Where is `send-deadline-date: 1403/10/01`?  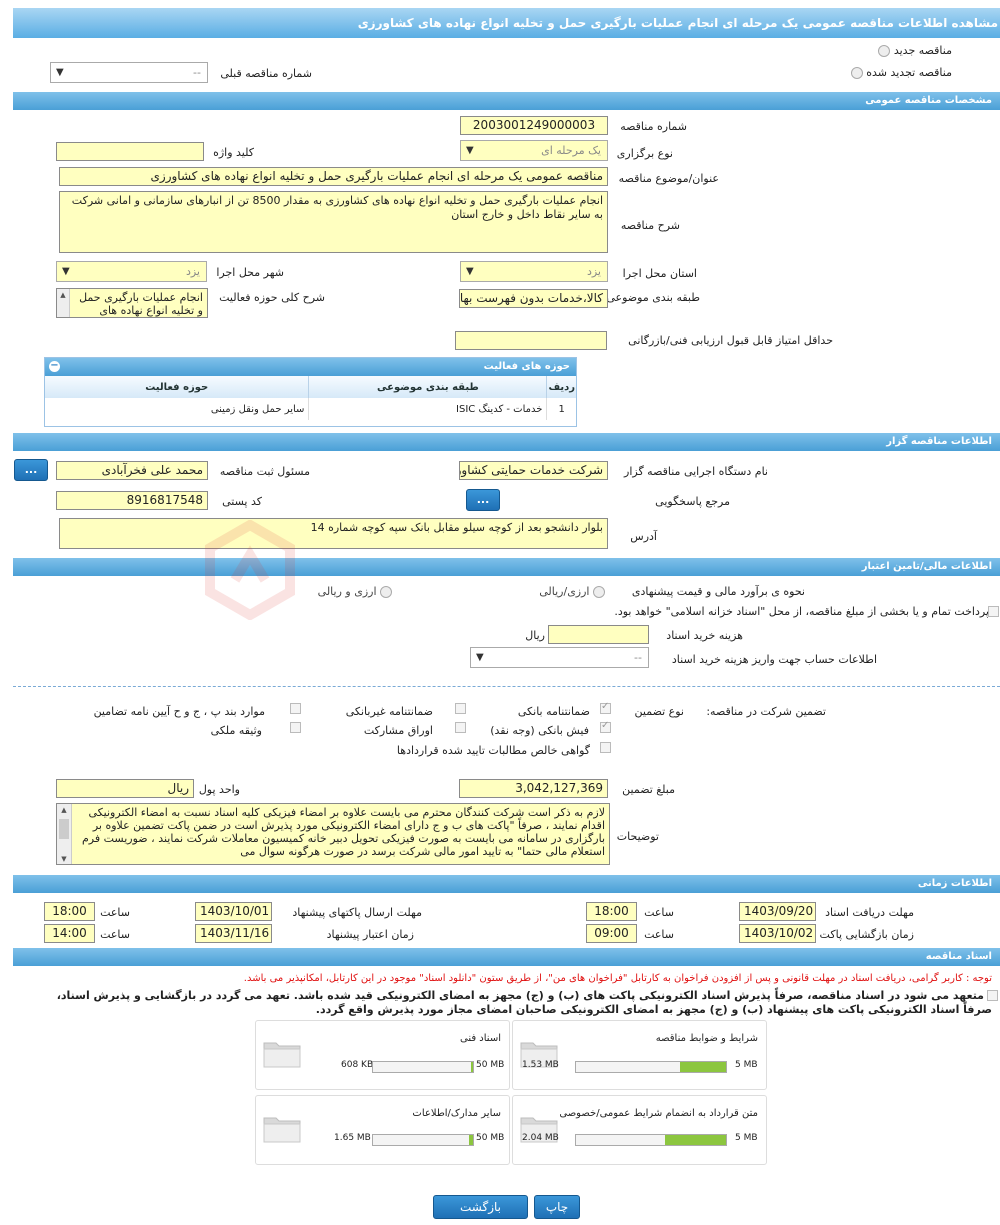
send-deadline-date: 1403/10/01 is located at coordinates (233, 911).